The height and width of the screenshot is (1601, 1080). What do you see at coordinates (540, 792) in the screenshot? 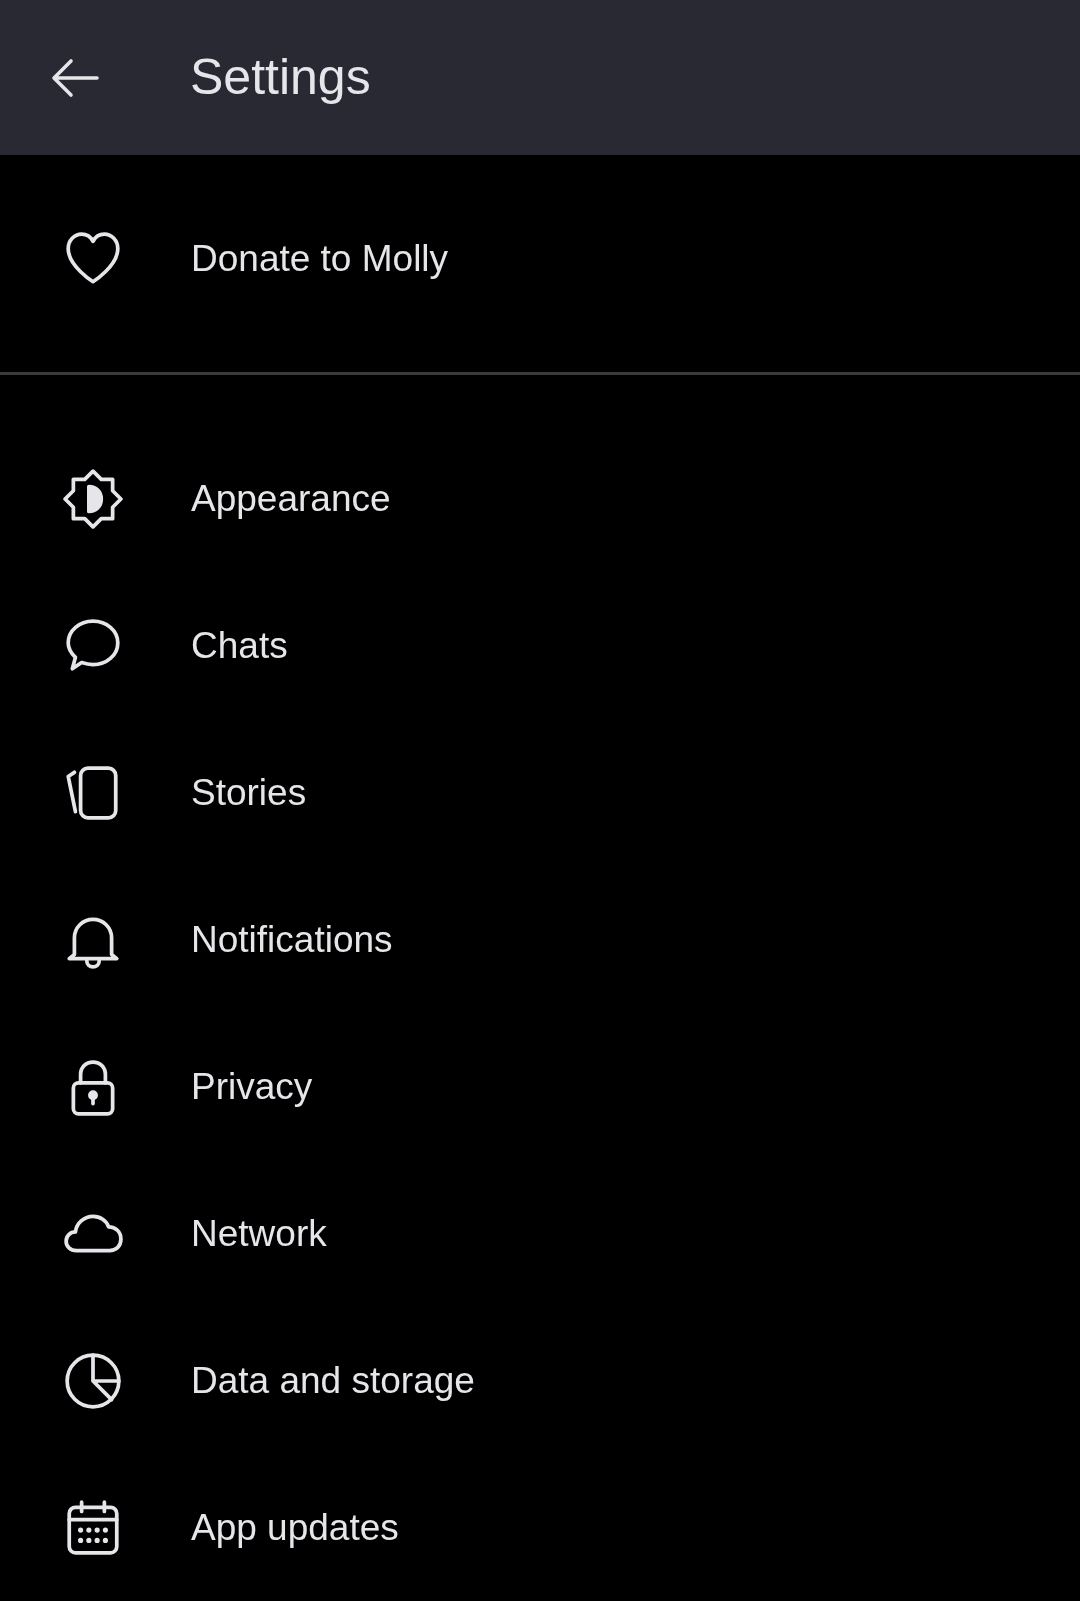
I see `settings-item: Stories` at bounding box center [540, 792].